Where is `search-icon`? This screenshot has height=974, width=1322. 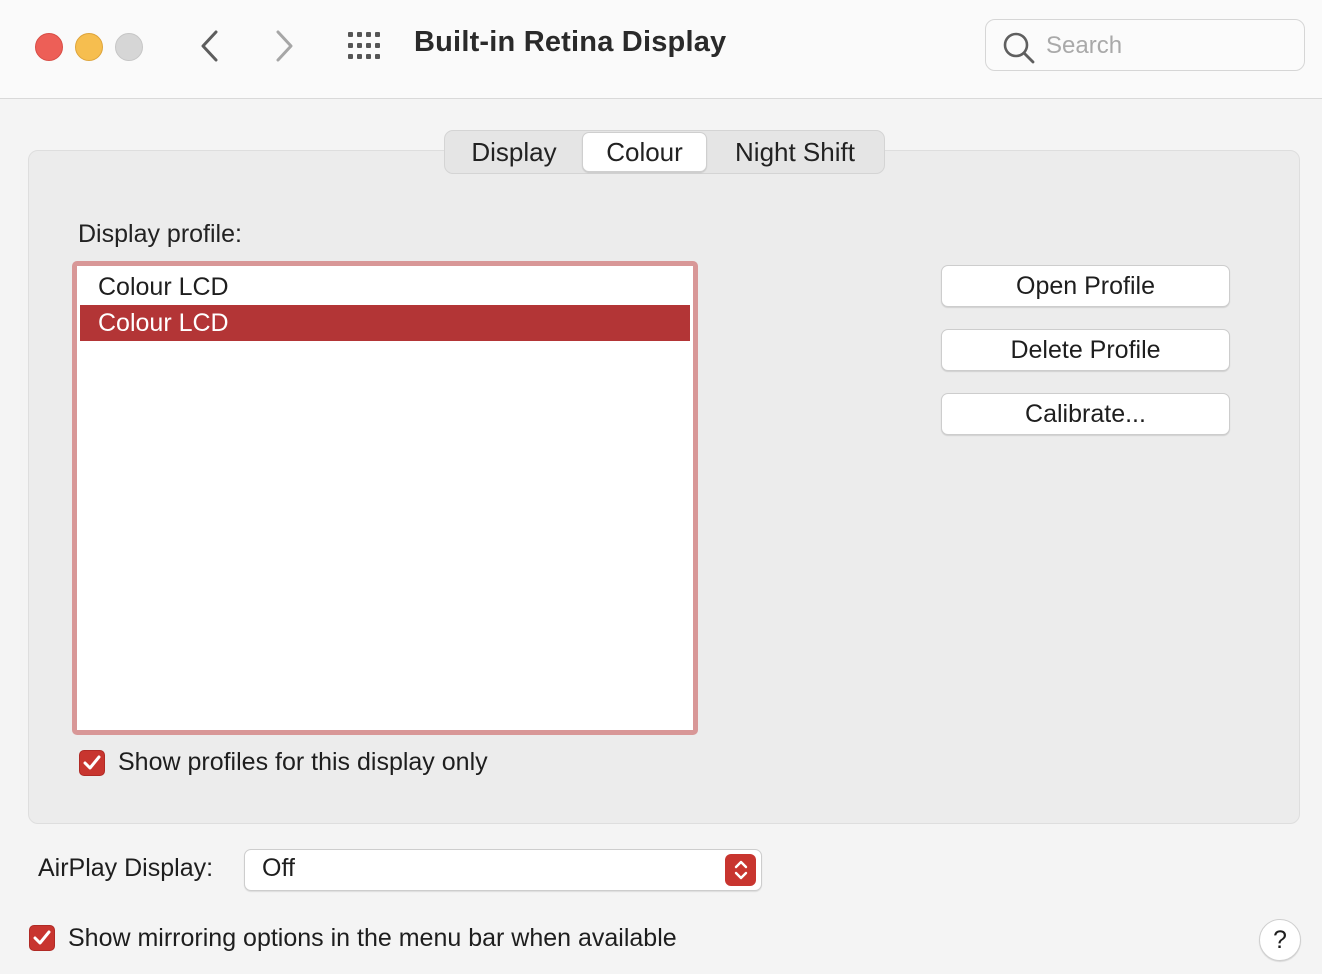
search-icon is located at coordinates (1019, 48).